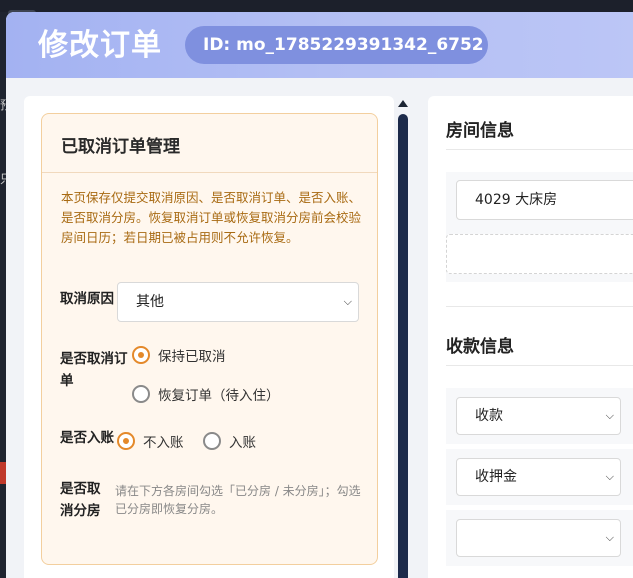 This screenshot has width=633, height=578. I want to click on room-card: 4029 大床房, so click(539, 227).